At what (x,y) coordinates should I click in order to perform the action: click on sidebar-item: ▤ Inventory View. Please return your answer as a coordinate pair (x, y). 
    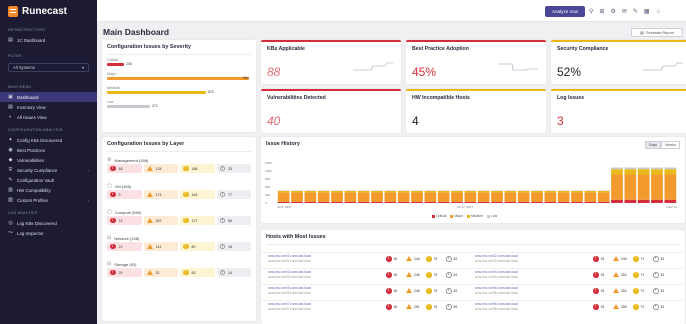
    Looking at the image, I should click on (48, 107).